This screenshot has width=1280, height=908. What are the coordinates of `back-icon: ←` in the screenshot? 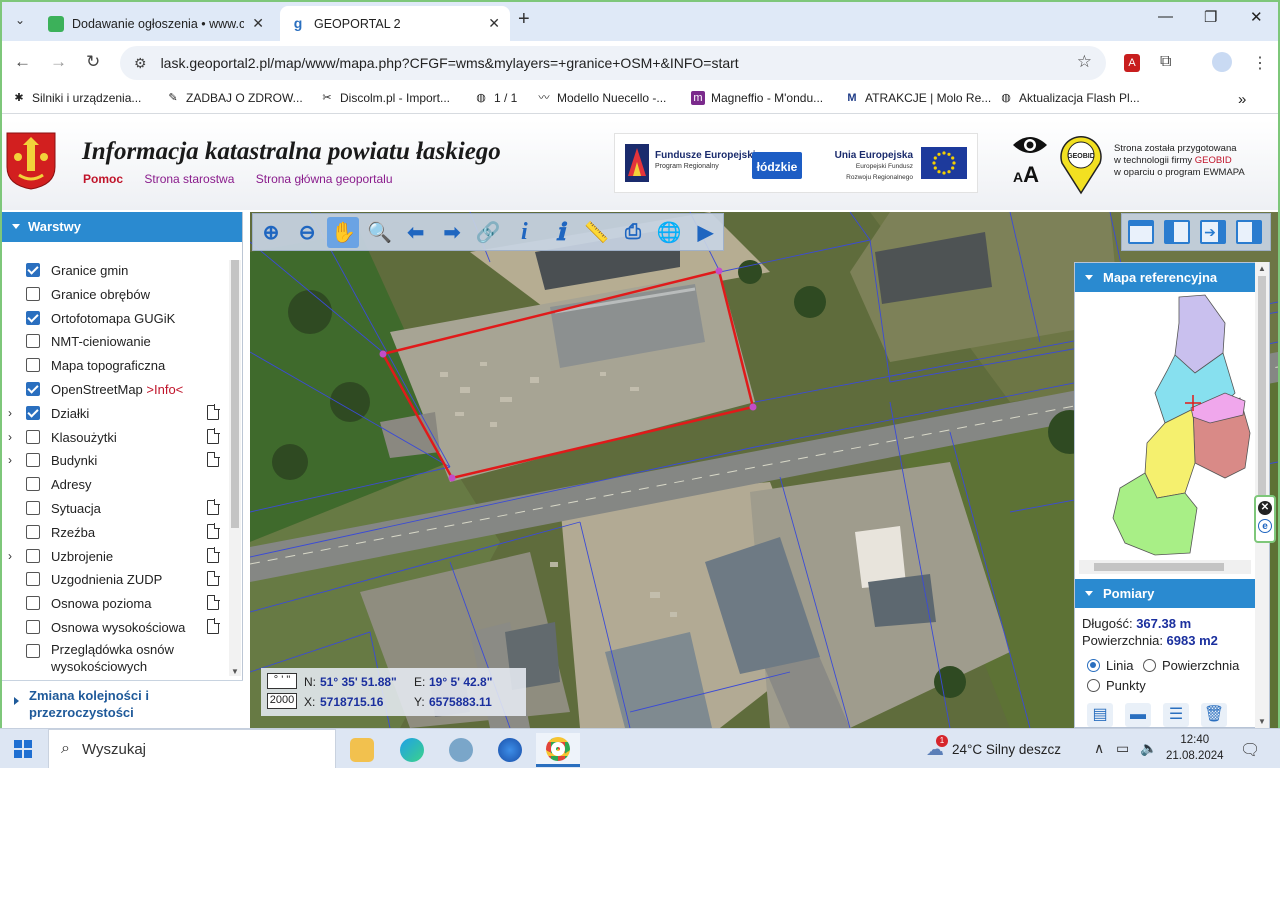 It's located at (22, 62).